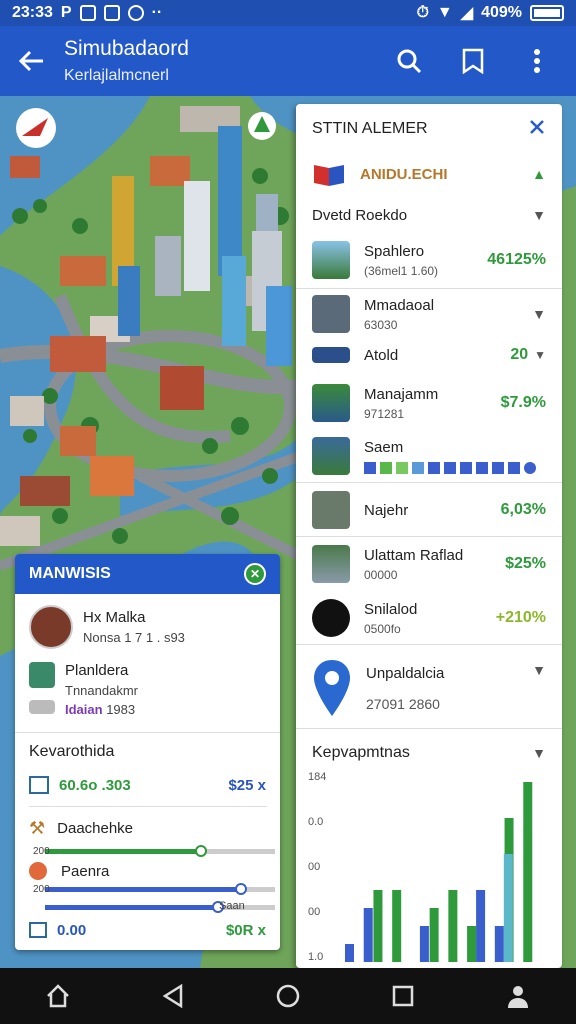  Describe the element at coordinates (429, 510) in the screenshot. I see `list-item: Najehr 6,03%` at that location.